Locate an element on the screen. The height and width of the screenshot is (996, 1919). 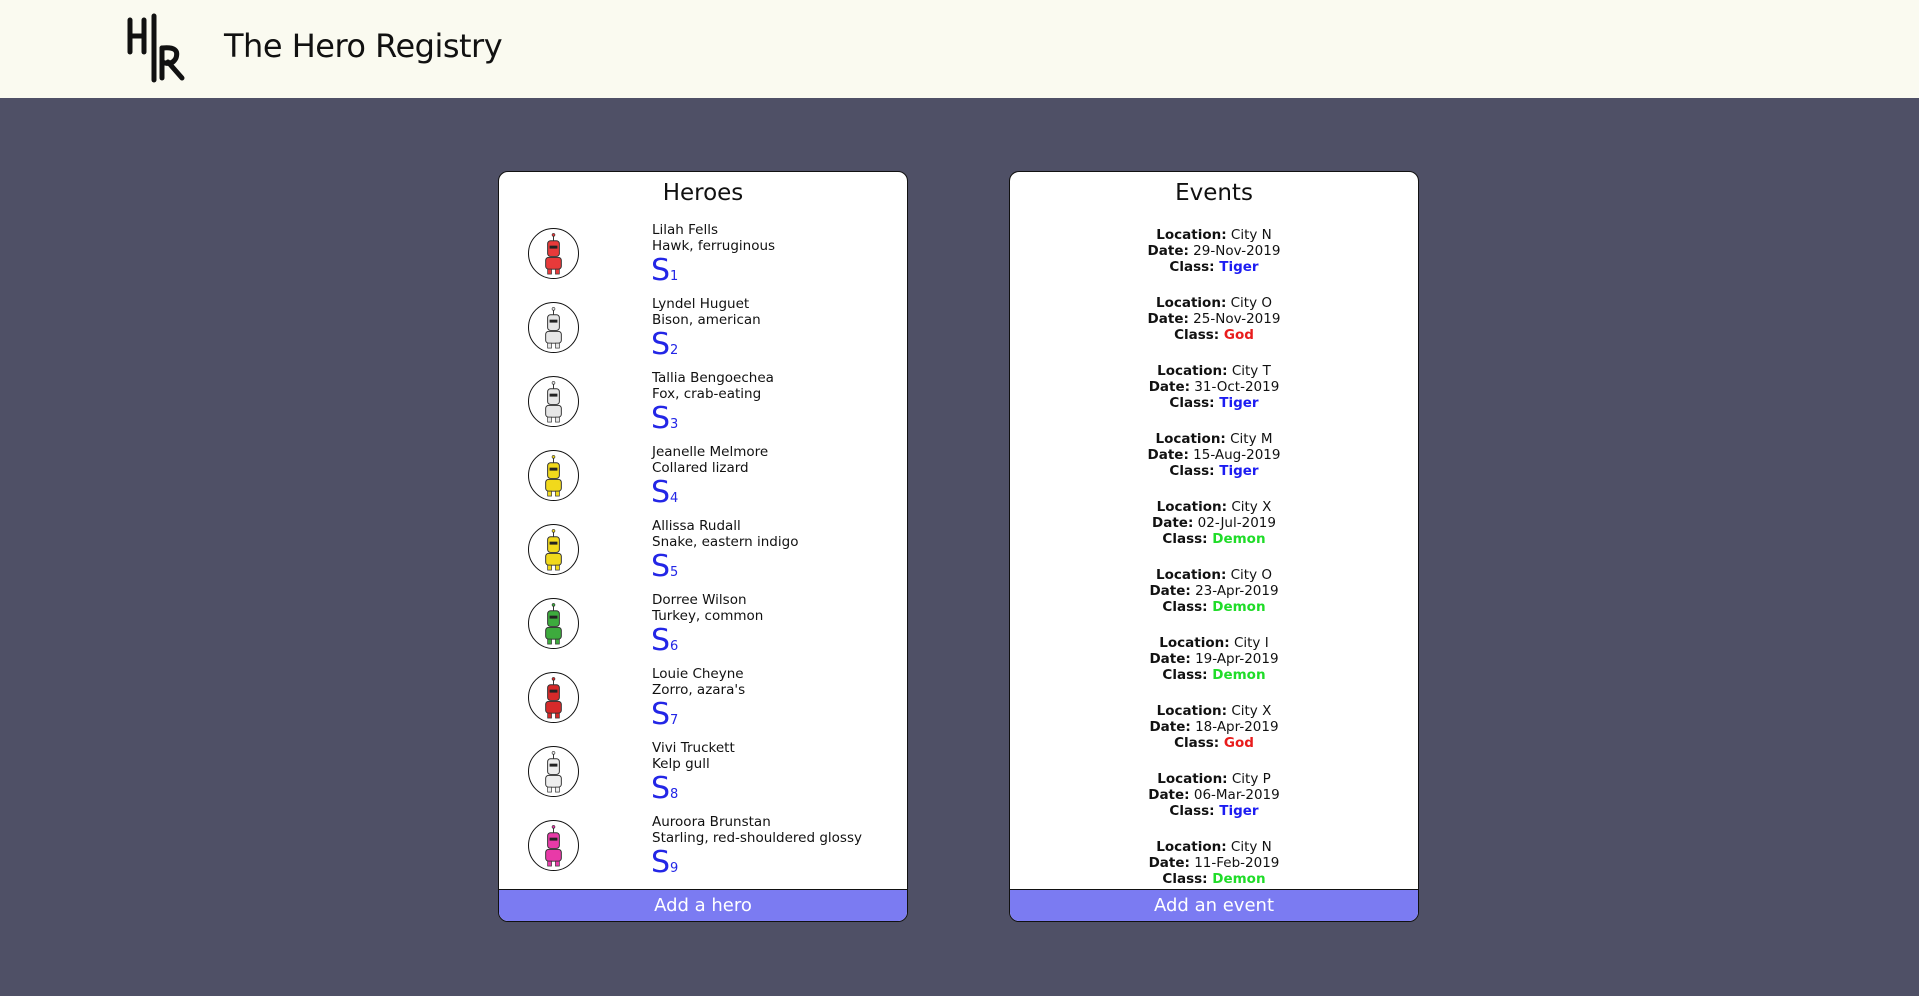
hero-list-item: Allissa Rudall Snake, eastern indigo S5 is located at coordinates (703, 555).